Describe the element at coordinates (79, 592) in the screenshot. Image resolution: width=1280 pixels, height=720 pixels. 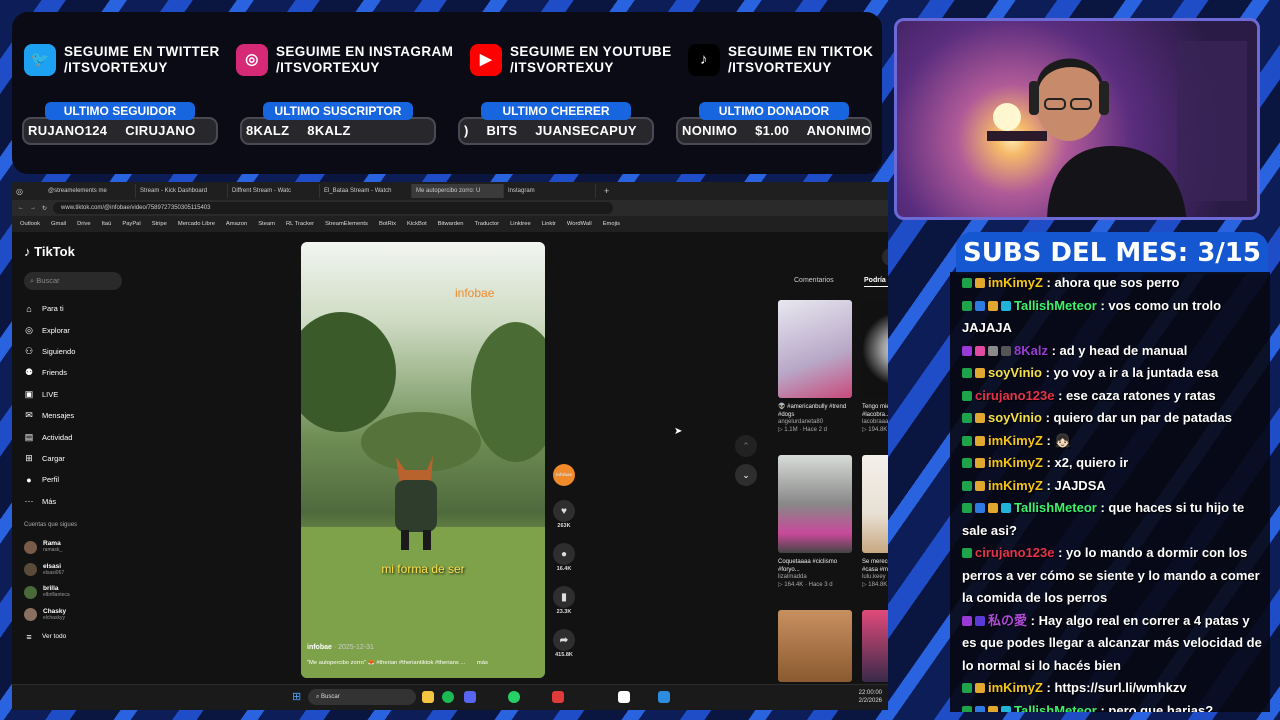
I see `followed-account: brilla elbrillanteca` at that location.